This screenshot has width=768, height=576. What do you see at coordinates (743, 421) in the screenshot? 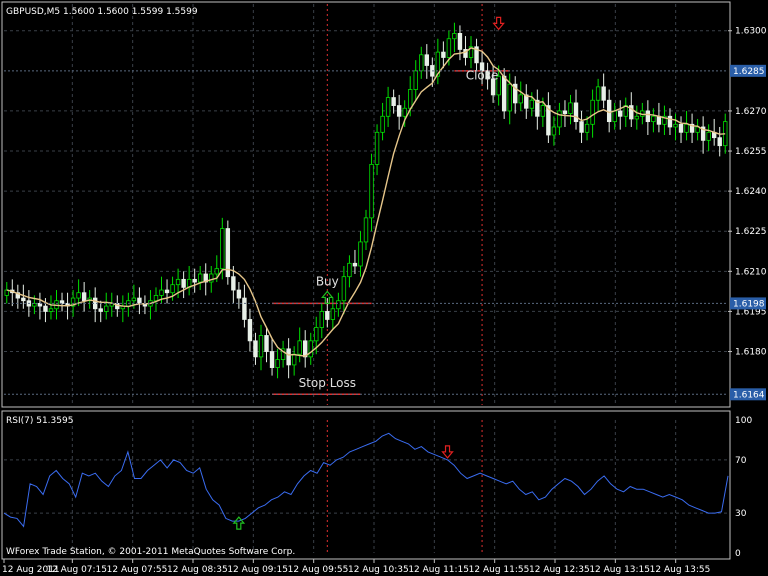
I see `rsi-tick-label: 100` at bounding box center [743, 421].